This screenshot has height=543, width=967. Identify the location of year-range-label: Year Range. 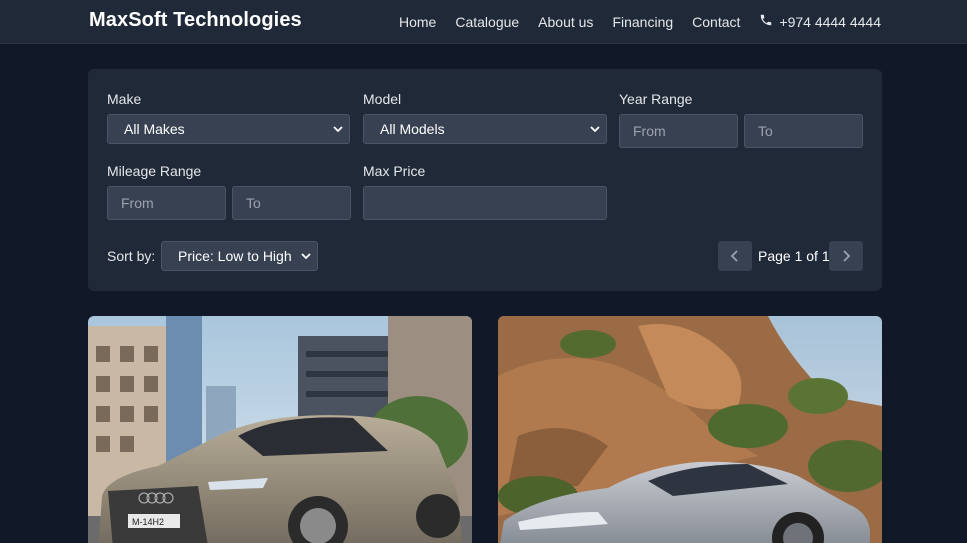
(656, 99).